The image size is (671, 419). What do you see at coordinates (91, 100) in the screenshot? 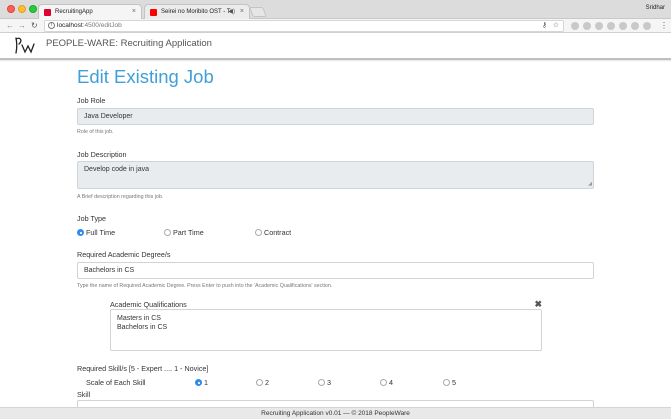
I see `job-role-label: Job Role` at bounding box center [91, 100].